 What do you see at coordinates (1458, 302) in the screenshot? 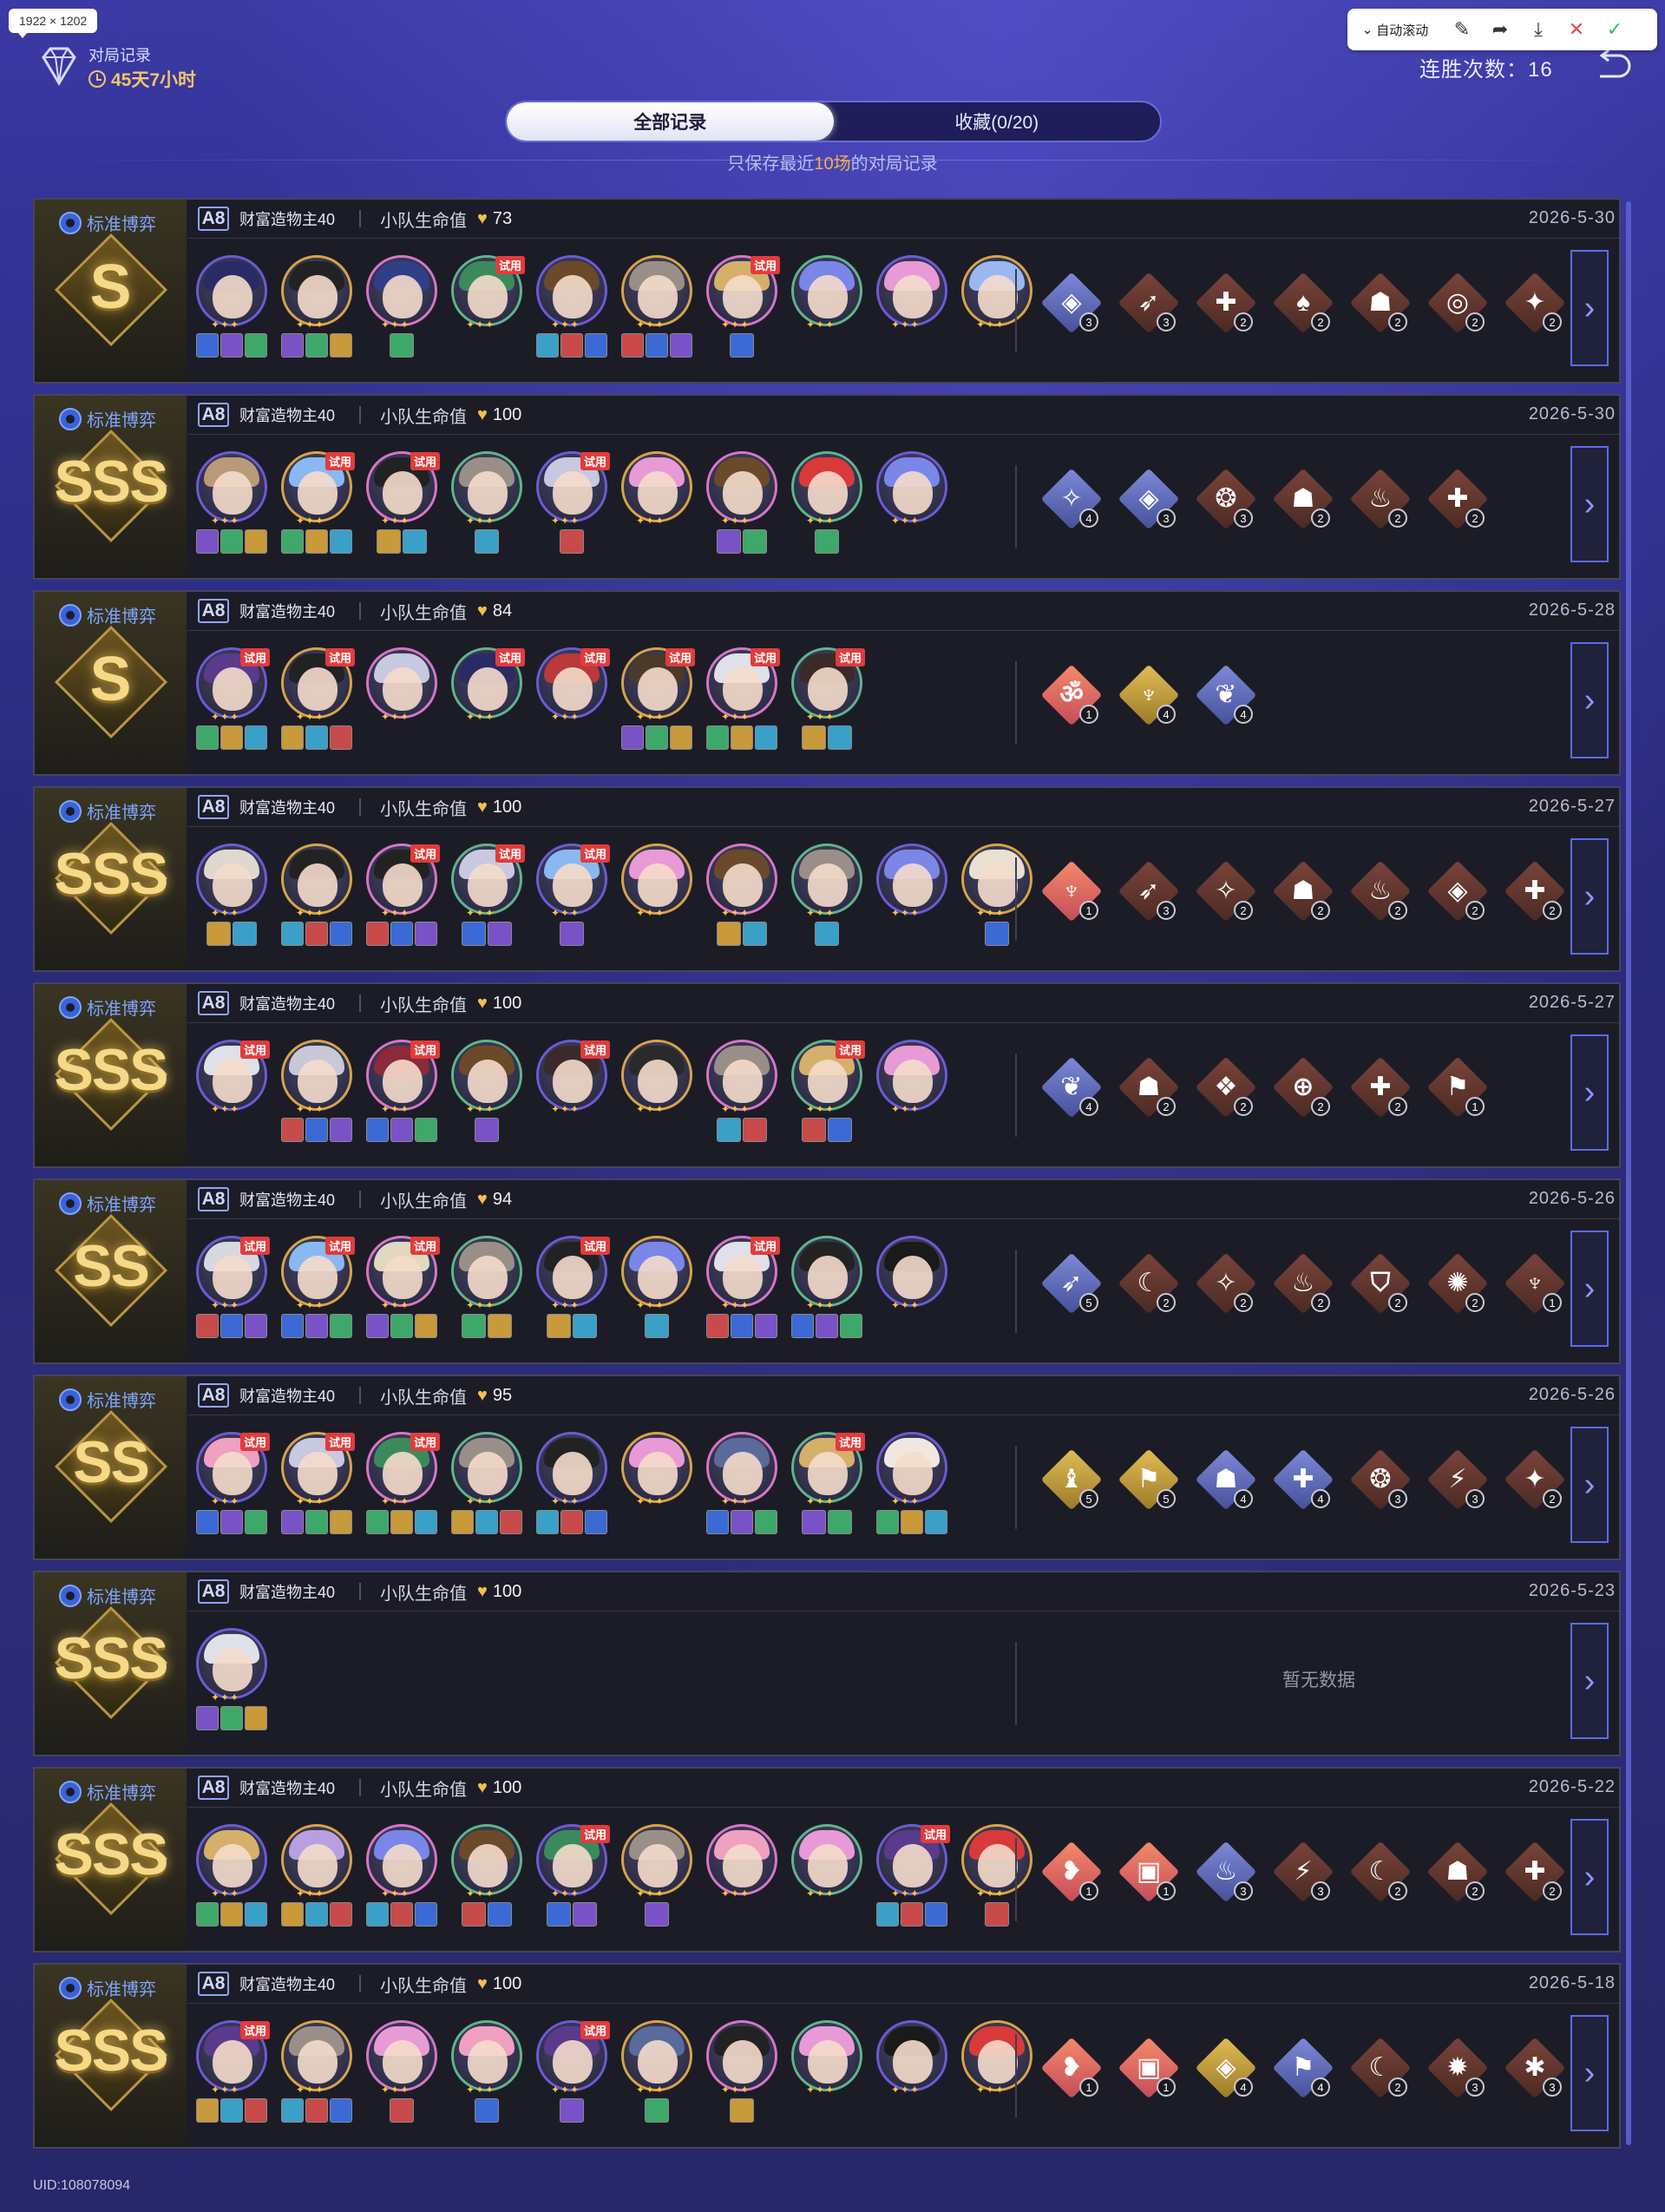
I see `path-badge: ◎ 2` at bounding box center [1458, 302].